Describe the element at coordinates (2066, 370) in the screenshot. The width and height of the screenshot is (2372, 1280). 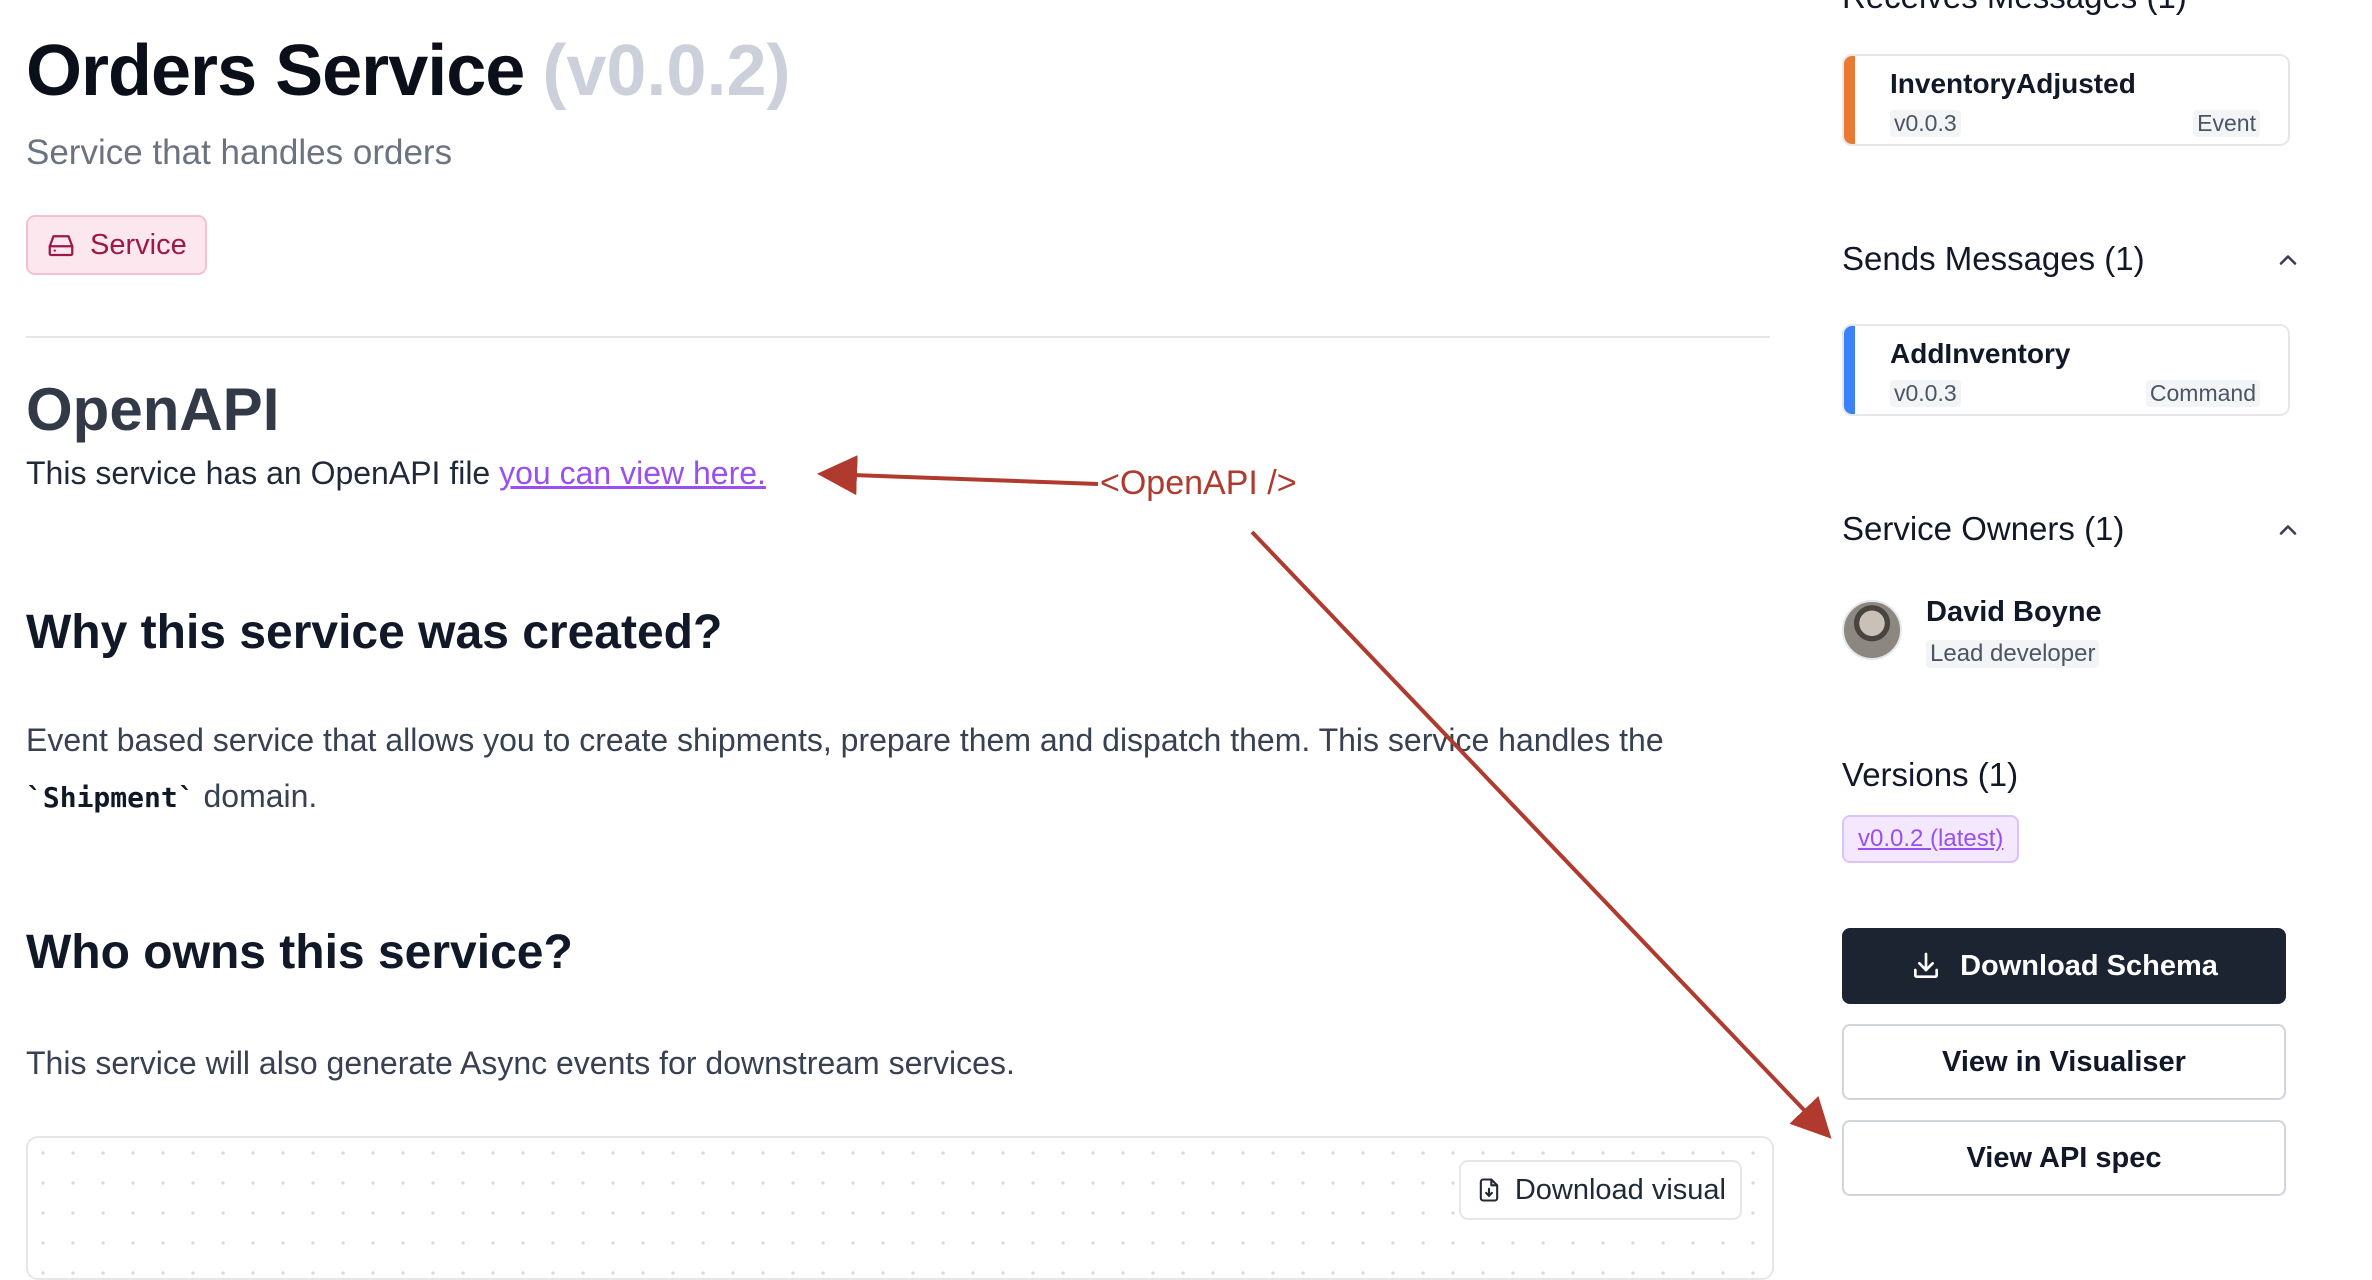
I see `message-card-addinventory: AddInventory v0.0.3 Command` at that location.